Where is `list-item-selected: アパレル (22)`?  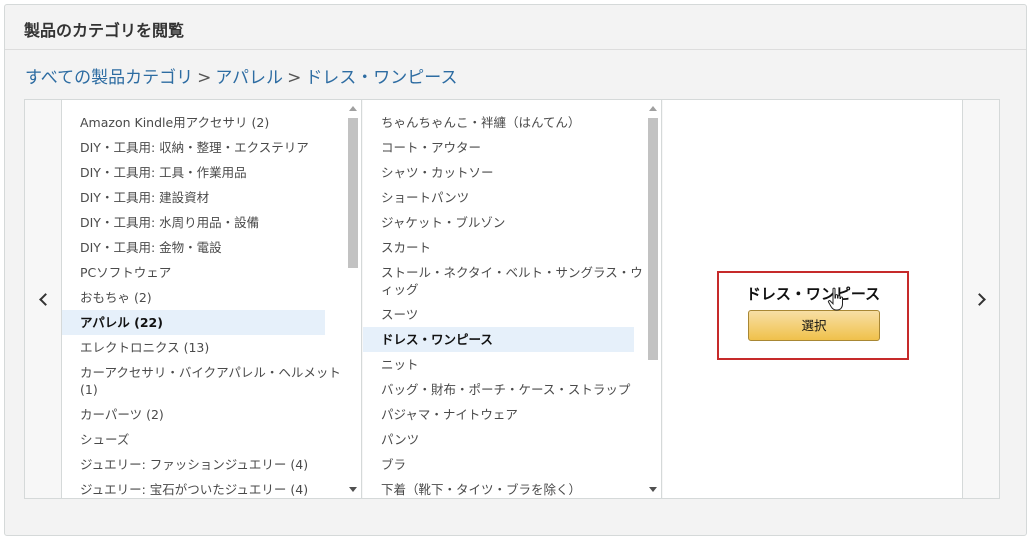 list-item-selected: アパレル (22) is located at coordinates (193, 322).